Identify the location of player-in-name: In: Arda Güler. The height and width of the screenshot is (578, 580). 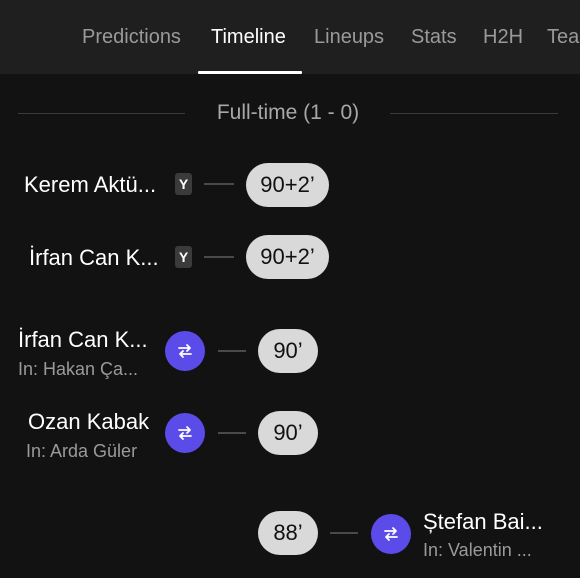
(82, 451).